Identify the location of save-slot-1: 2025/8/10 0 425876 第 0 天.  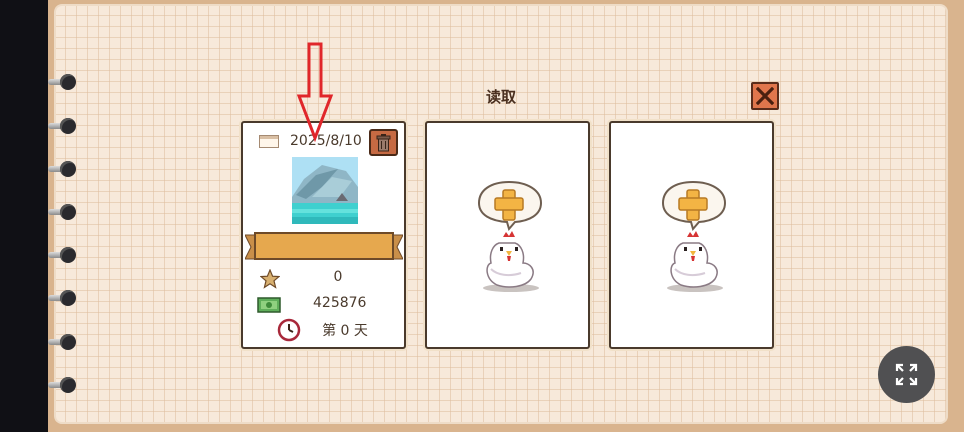
(323, 235).